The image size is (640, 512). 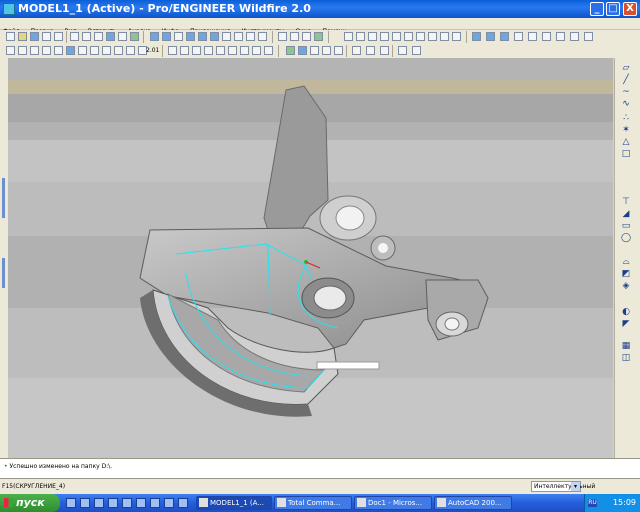 I want to click on shade-display-icon, so click(x=70, y=50).